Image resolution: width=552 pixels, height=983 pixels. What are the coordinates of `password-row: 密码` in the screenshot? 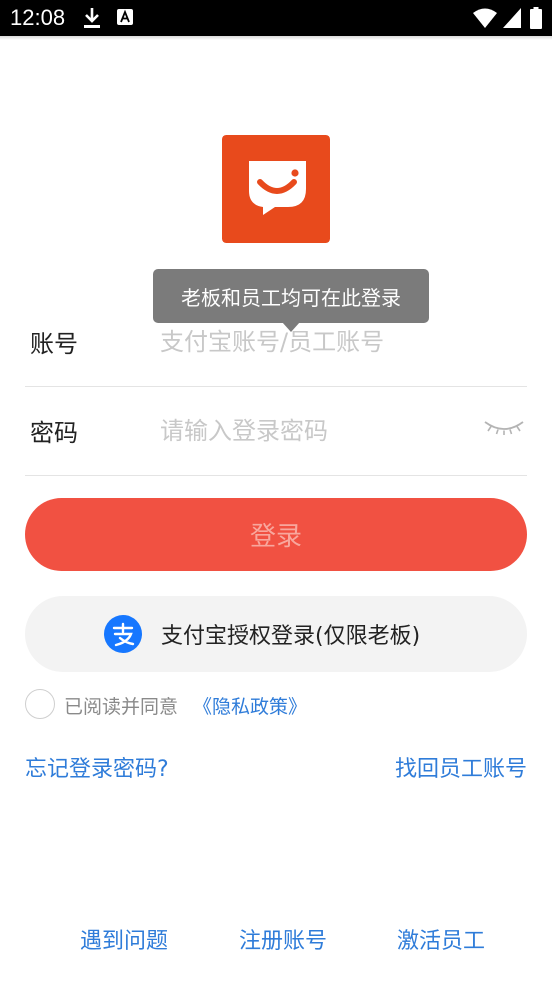 It's located at (276, 431).